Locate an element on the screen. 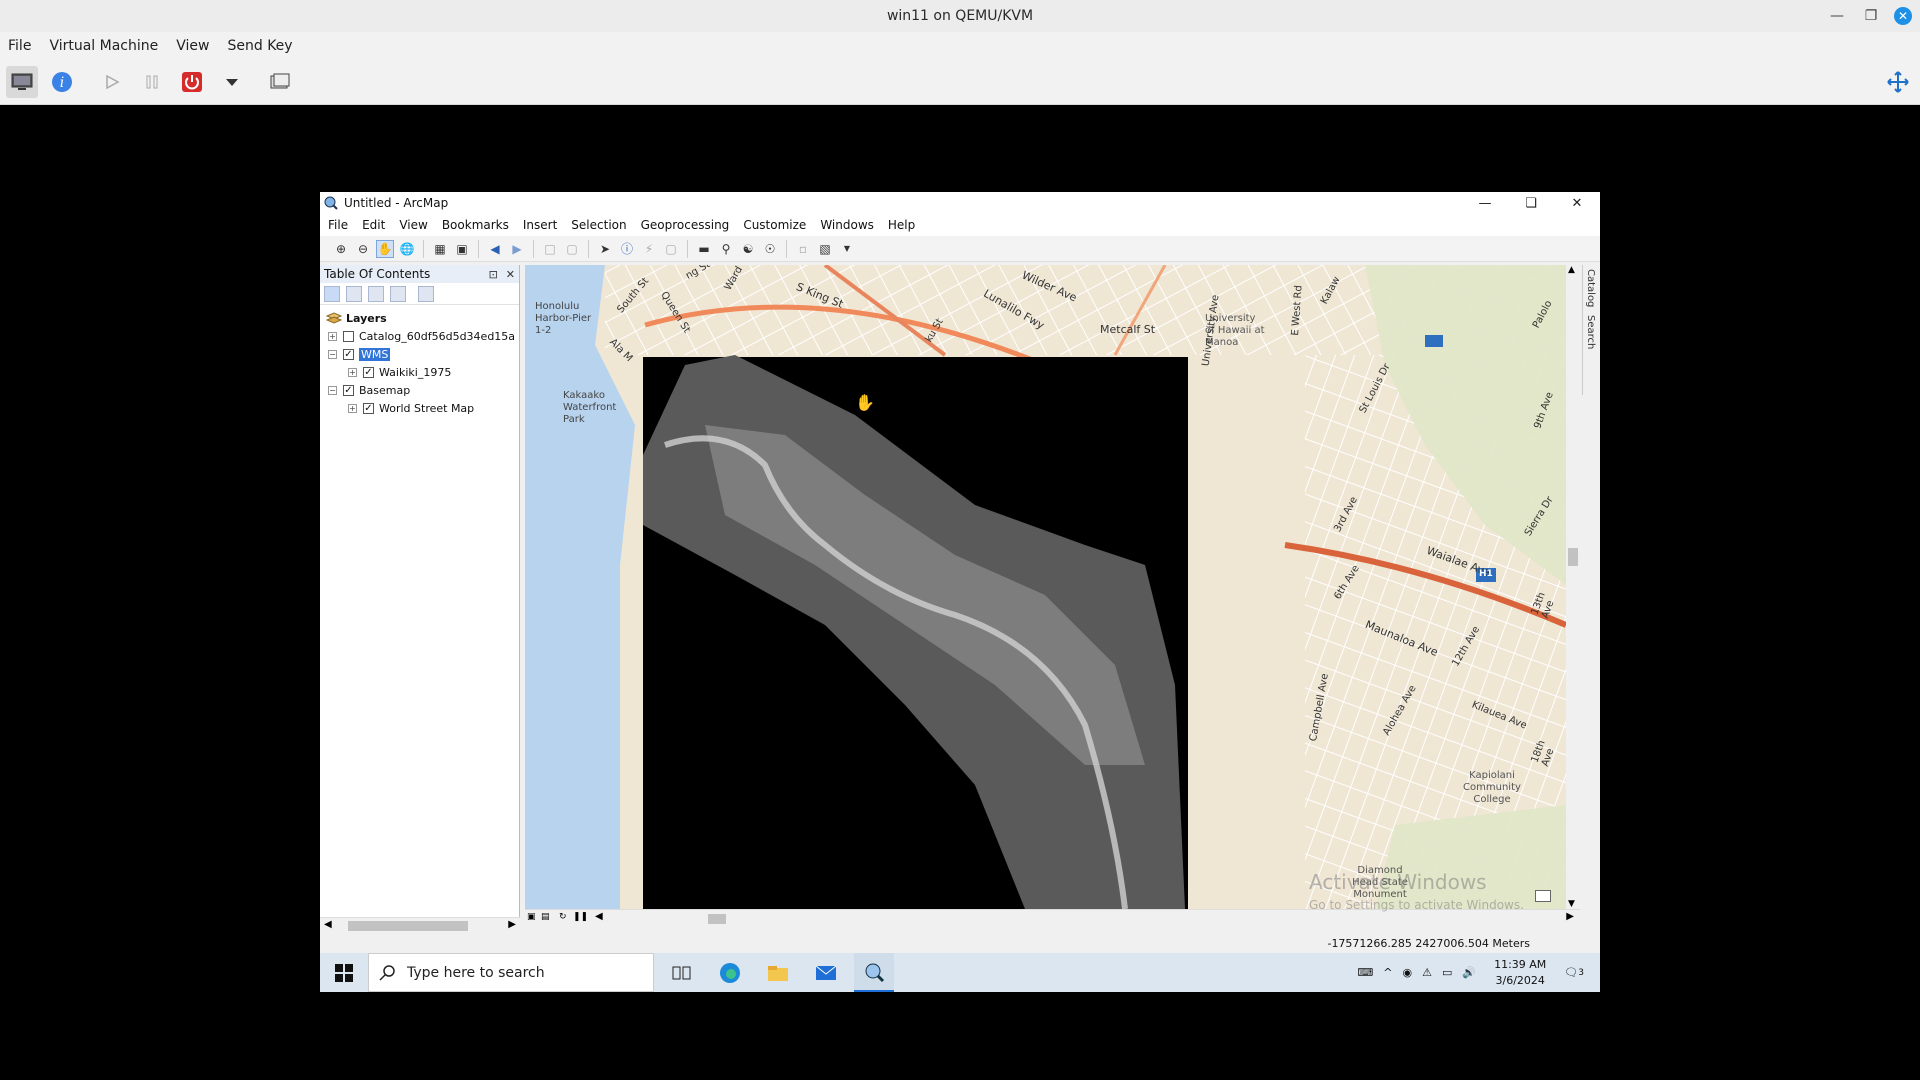 The image size is (1920, 1080). network-icon: ▭ is located at coordinates (1447, 972).